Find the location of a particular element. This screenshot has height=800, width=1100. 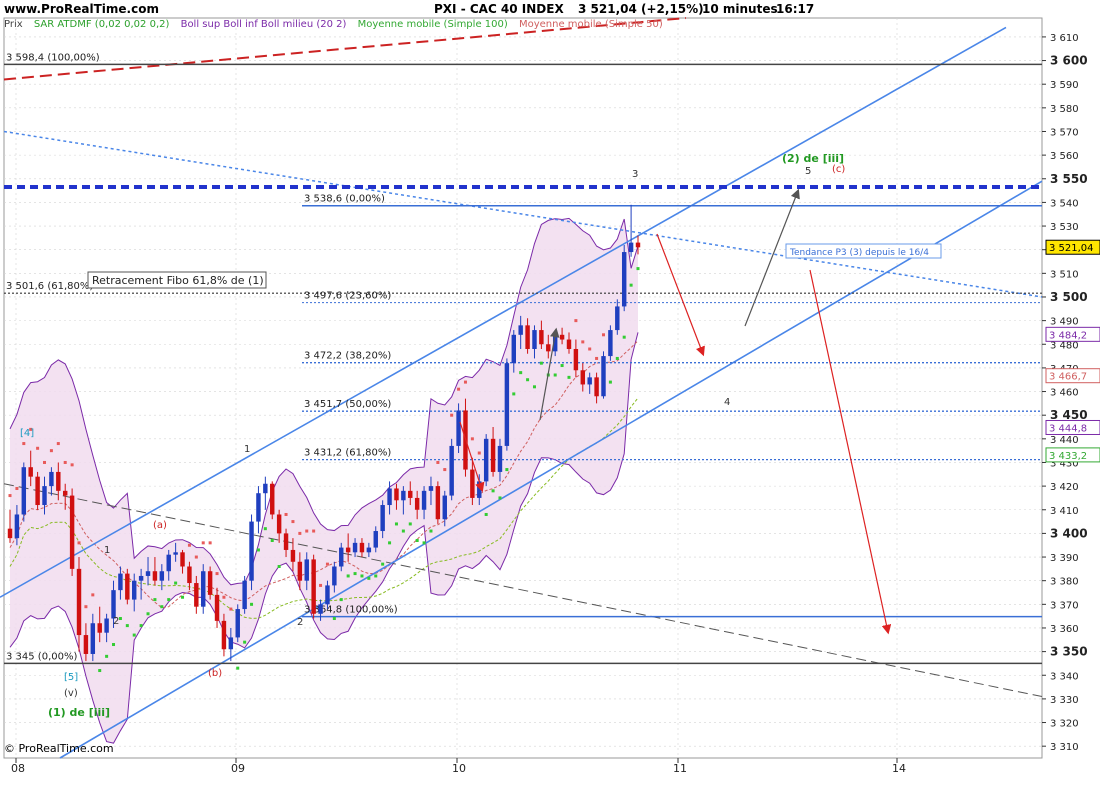

wave-label: 1 is located at coordinates (247, 449).